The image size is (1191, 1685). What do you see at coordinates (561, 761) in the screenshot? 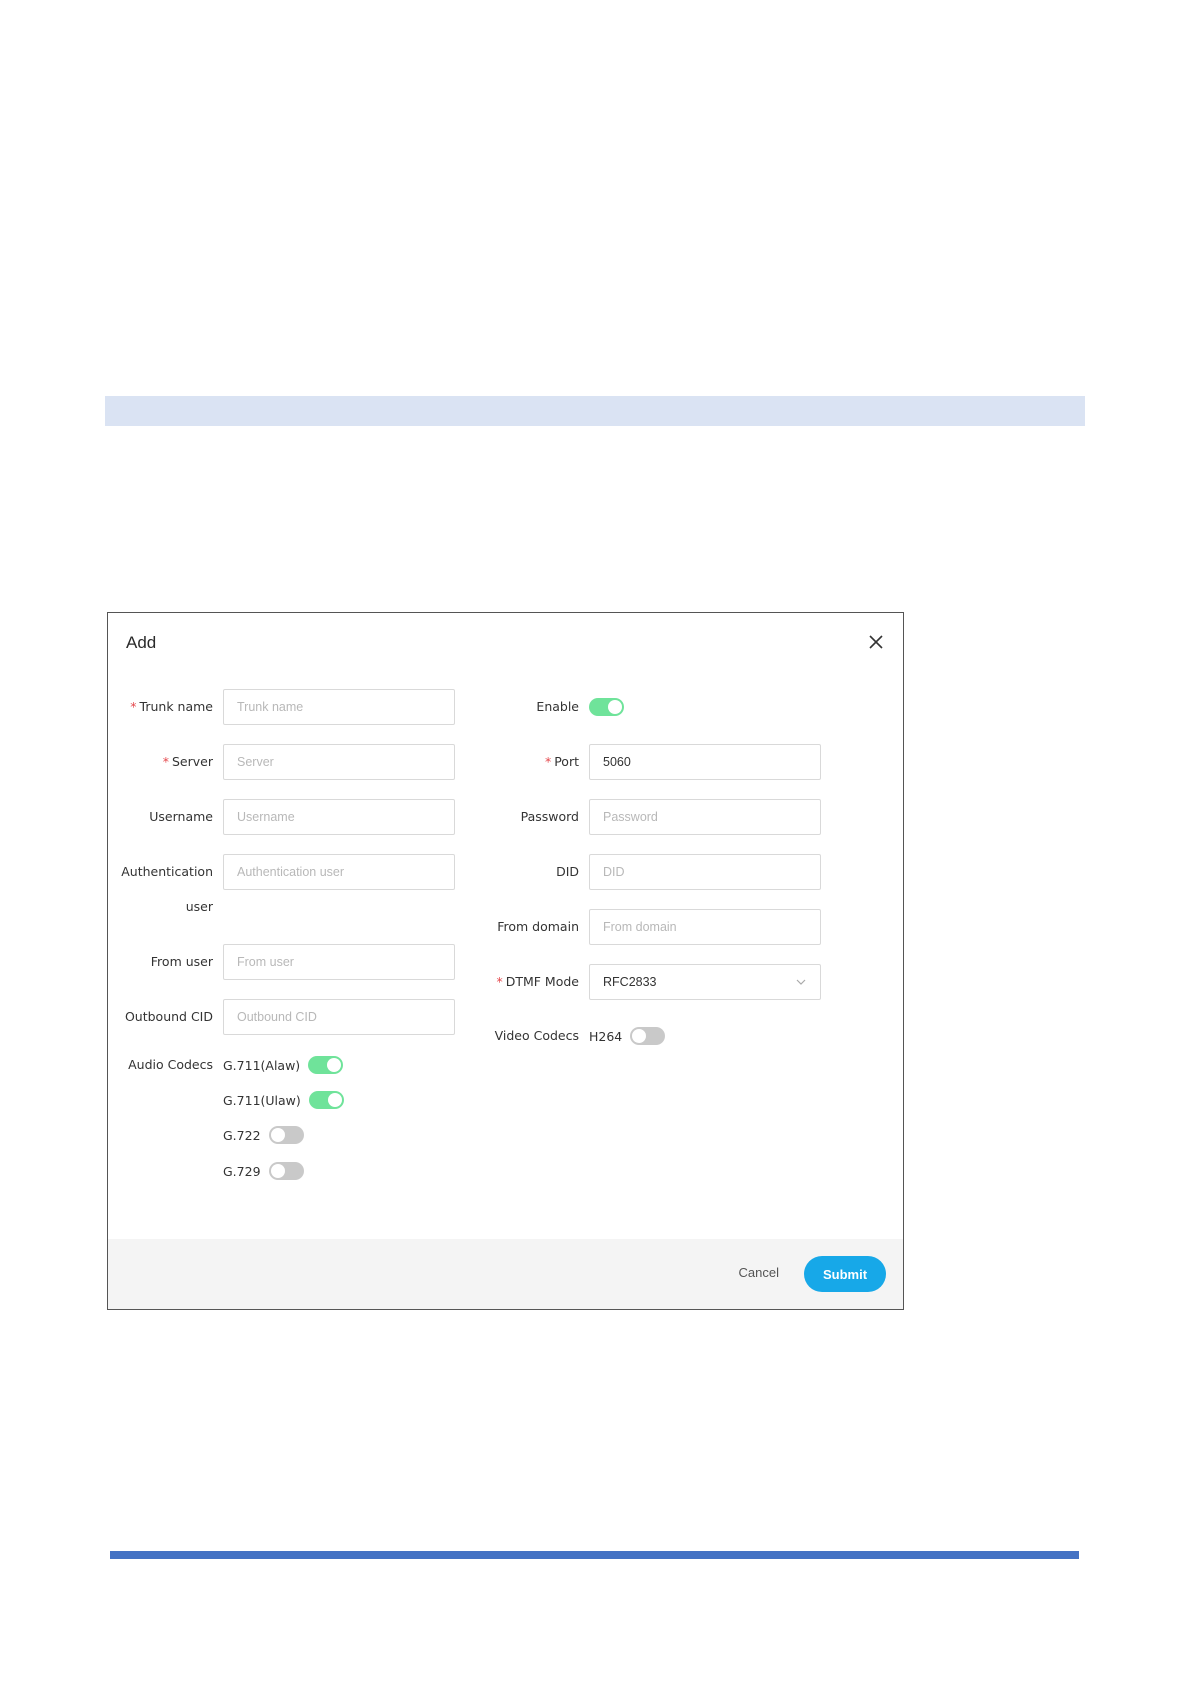
I see `port-label: * Port` at bounding box center [561, 761].